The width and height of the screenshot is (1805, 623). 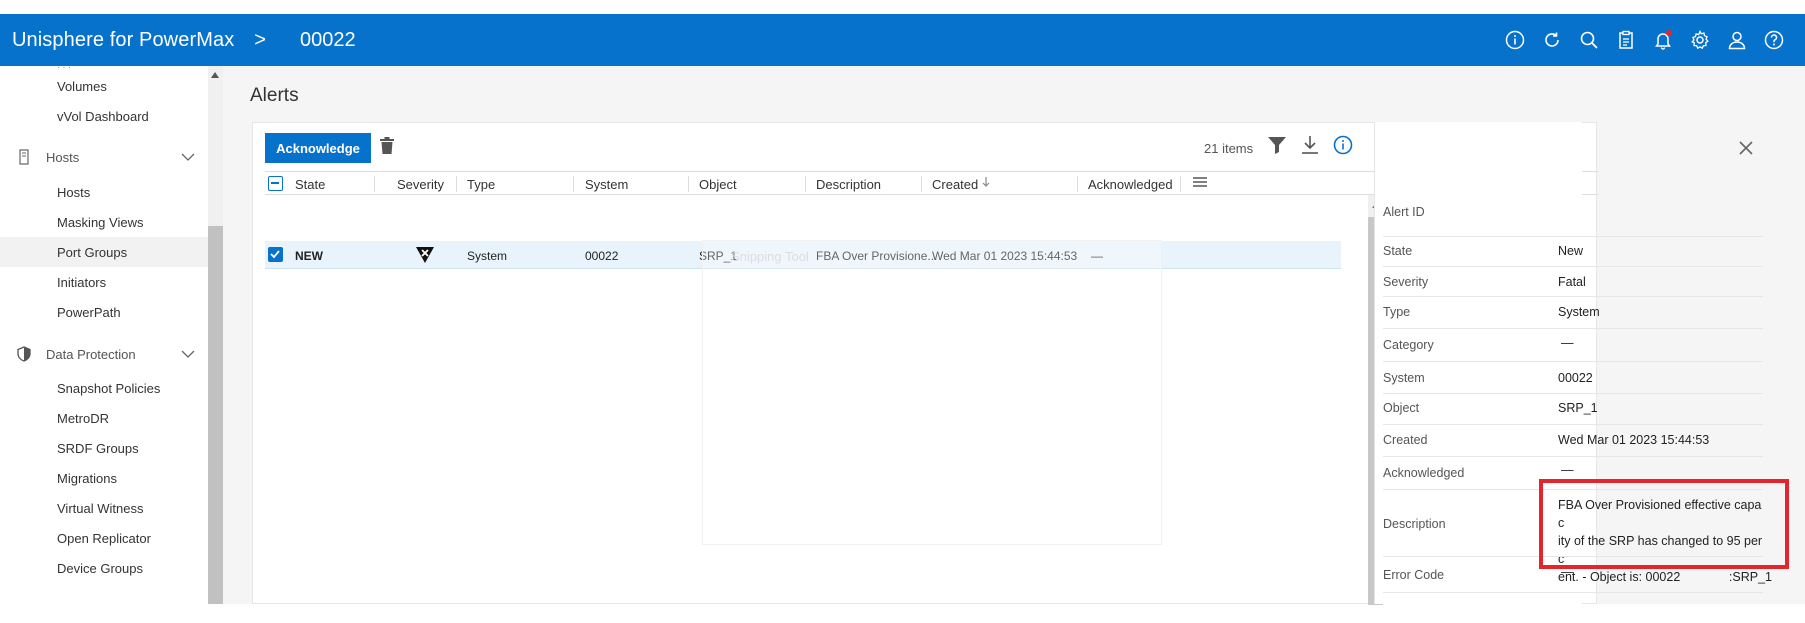 What do you see at coordinates (89, 312) in the screenshot?
I see `sidebar-item-powerpath: PowerPath` at bounding box center [89, 312].